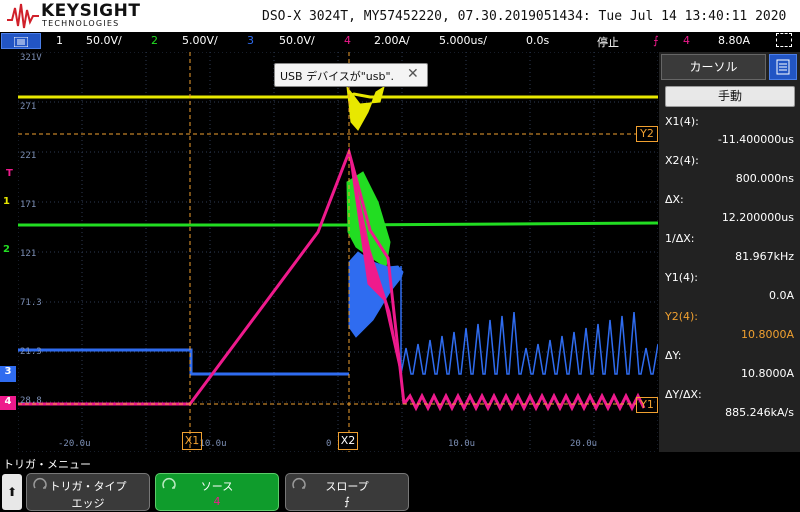 The width and height of the screenshot is (800, 512). What do you see at coordinates (183, 362) in the screenshot?
I see `ch3-trace` at bounding box center [183, 362].